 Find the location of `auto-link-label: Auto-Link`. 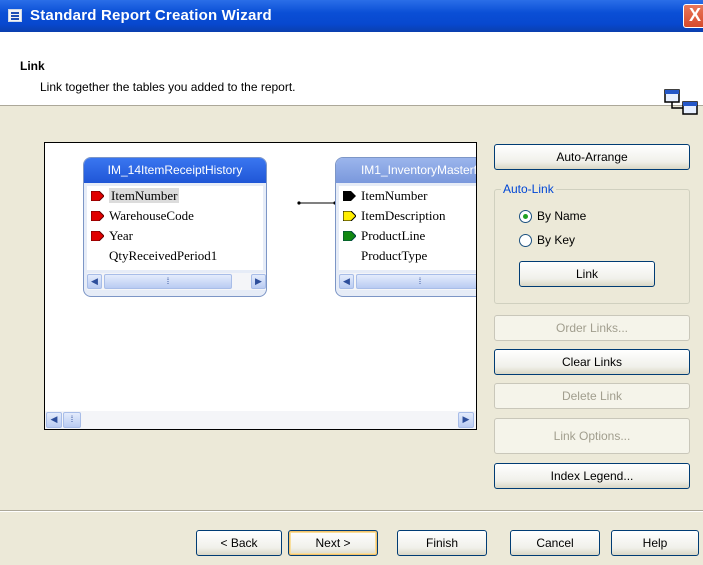

auto-link-label: Auto-Link is located at coordinates (528, 189).